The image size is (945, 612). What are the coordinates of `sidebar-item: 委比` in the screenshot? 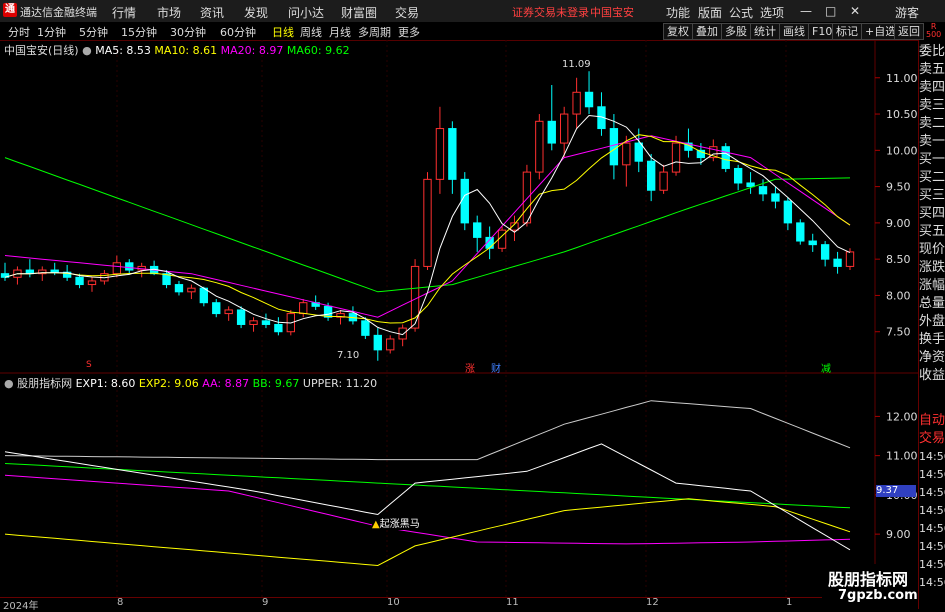 It's located at (932, 51).